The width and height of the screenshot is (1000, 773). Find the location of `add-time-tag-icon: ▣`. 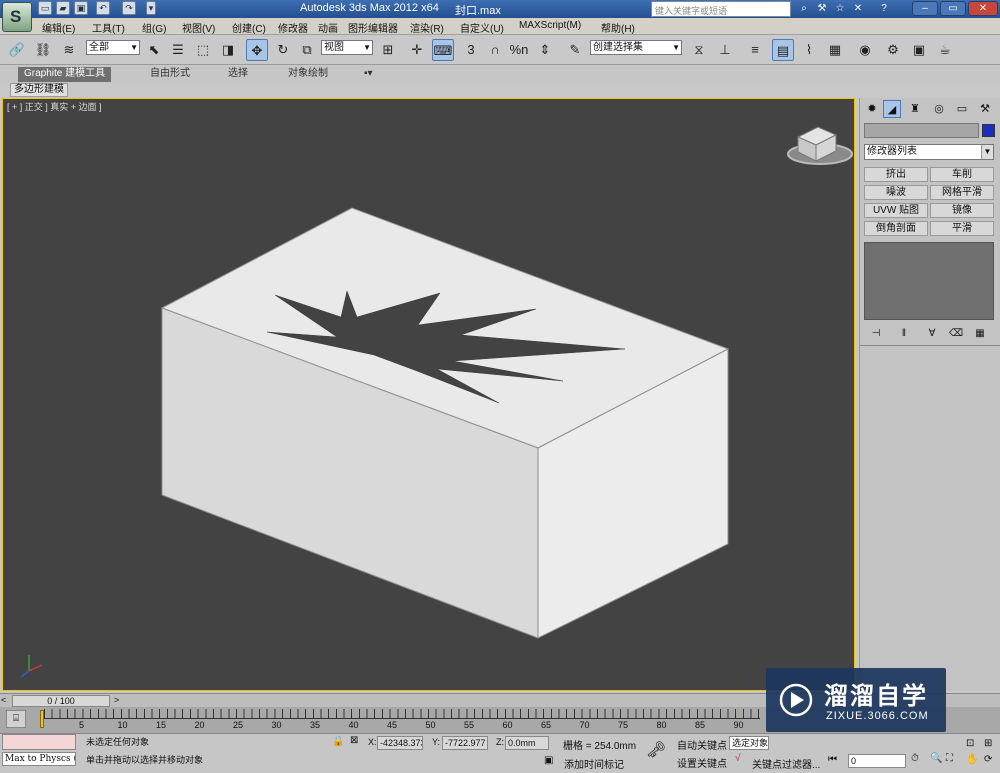

add-time-tag-icon: ▣ is located at coordinates (548, 760).